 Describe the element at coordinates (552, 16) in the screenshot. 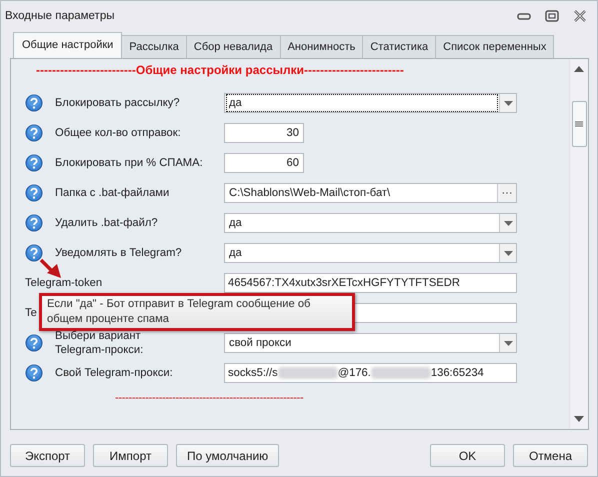

I see `restore-icon` at that location.